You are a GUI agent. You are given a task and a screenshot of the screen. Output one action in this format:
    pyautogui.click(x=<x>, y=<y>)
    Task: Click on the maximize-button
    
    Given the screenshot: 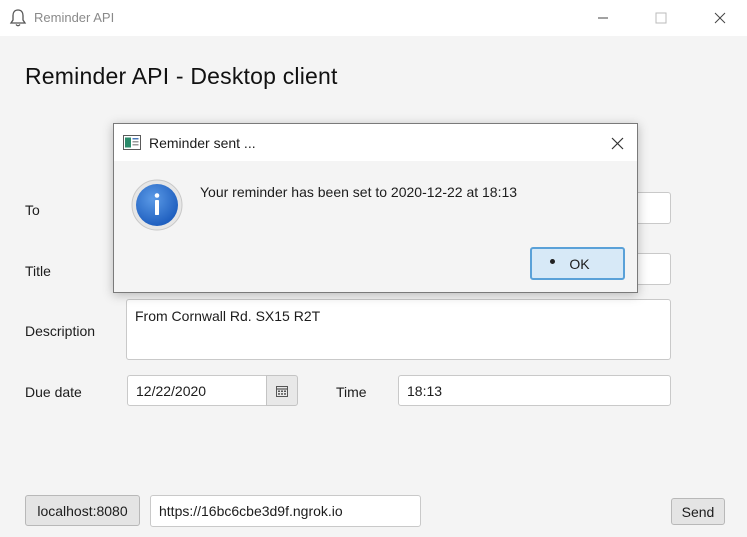 What is the action you would take?
    pyautogui.click(x=661, y=18)
    